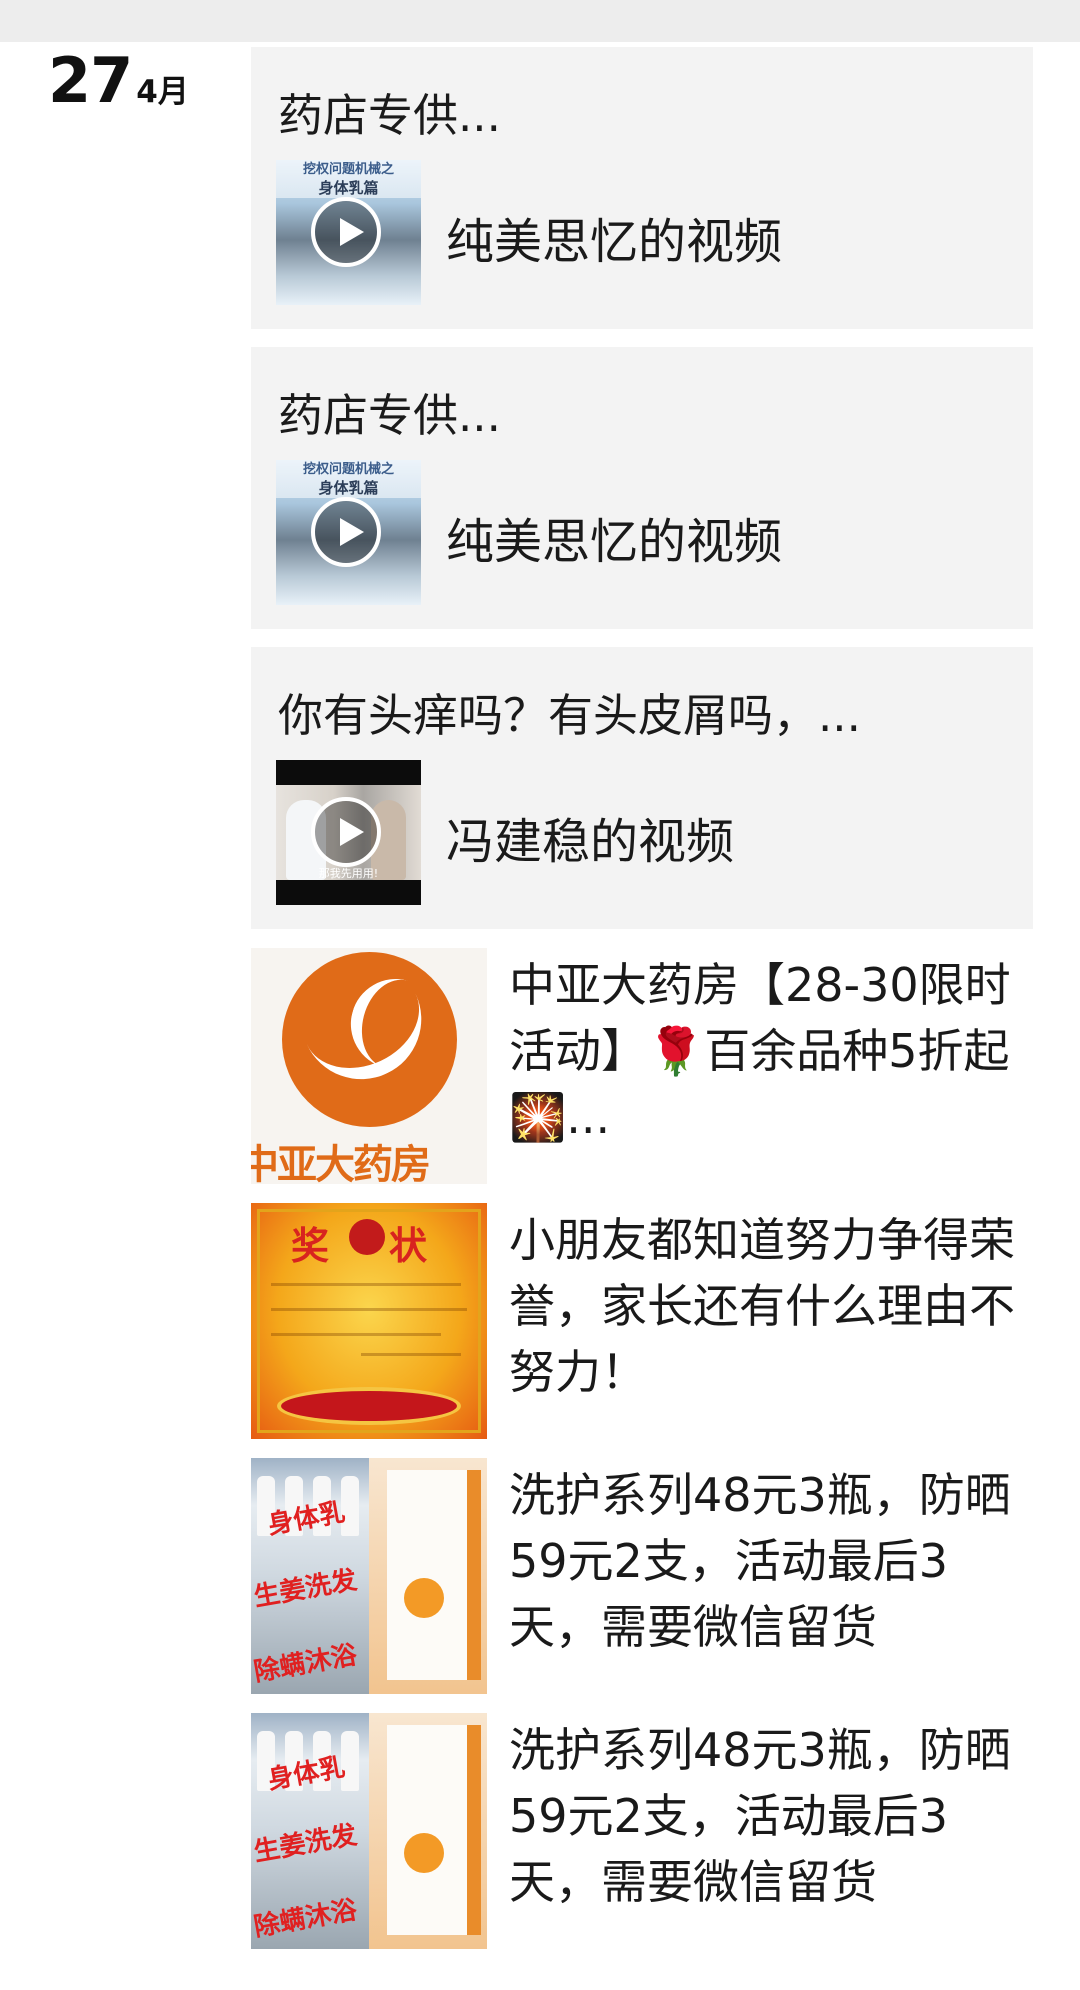 The height and width of the screenshot is (1990, 1080). I want to click on video-thumbnail: 那我先用用!, so click(348, 832).